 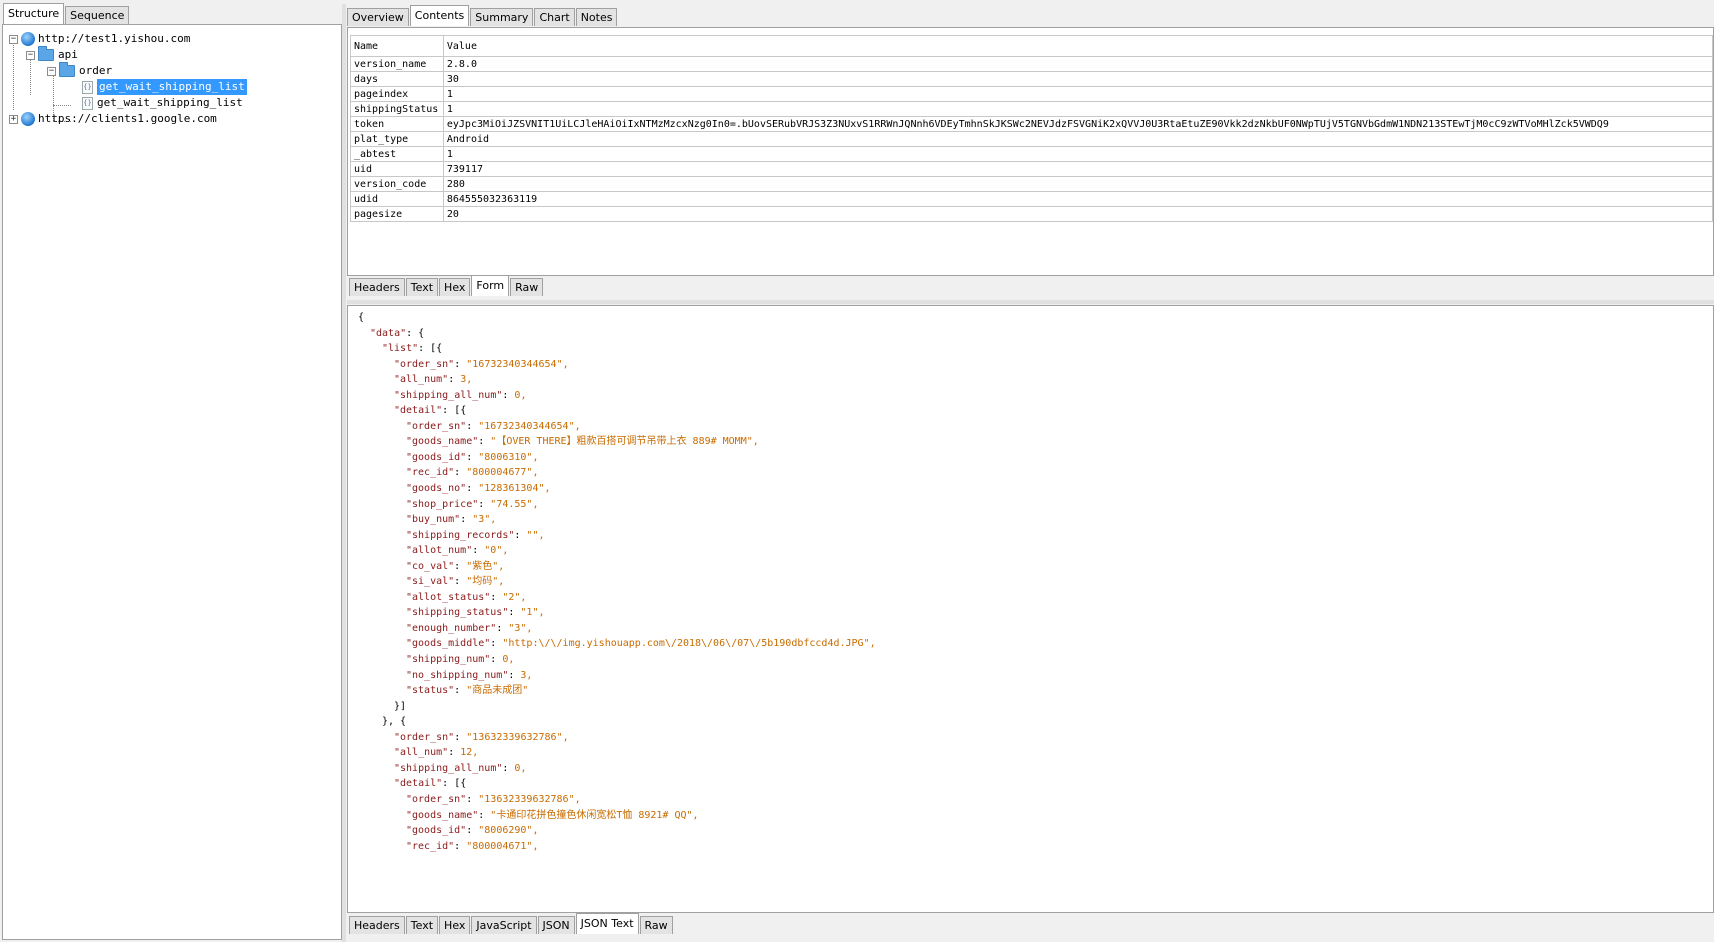 I want to click on tree-node-order: − order, so click(x=80, y=70).